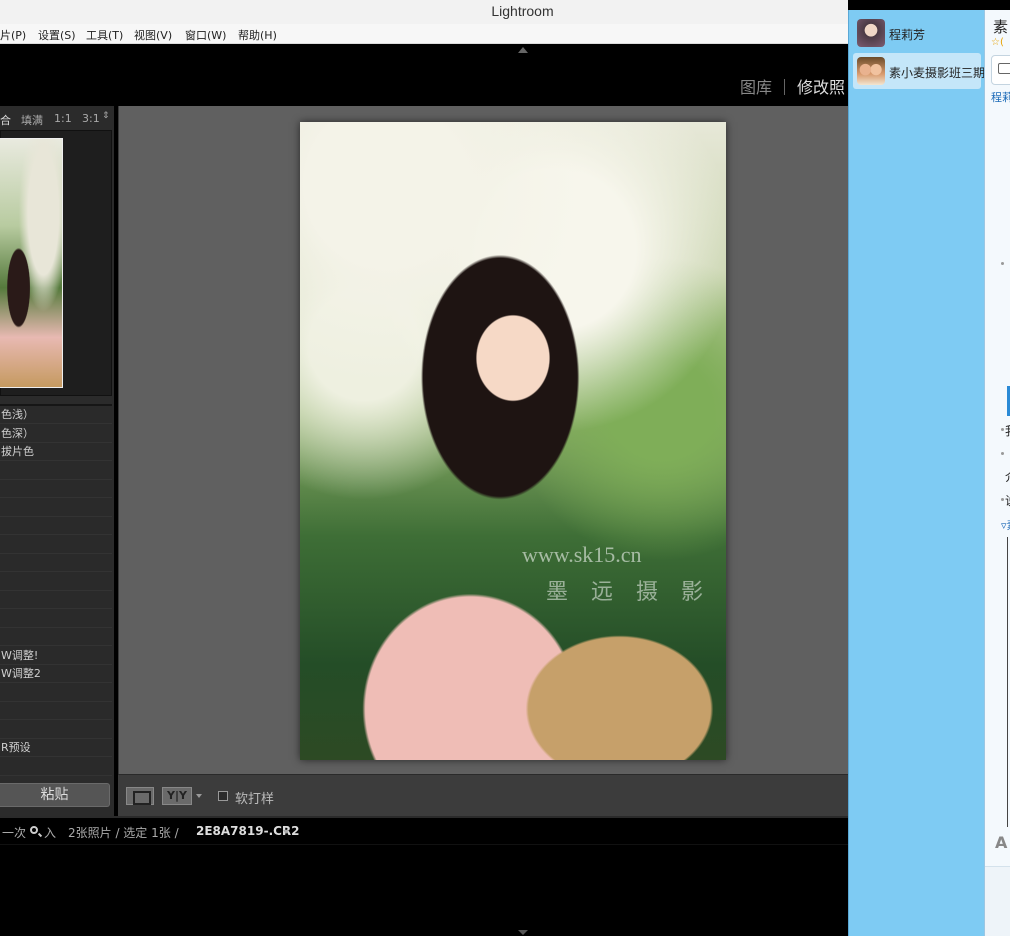  What do you see at coordinates (997, 42) in the screenshot?
I see `star-rating: ☆(` at bounding box center [997, 42].